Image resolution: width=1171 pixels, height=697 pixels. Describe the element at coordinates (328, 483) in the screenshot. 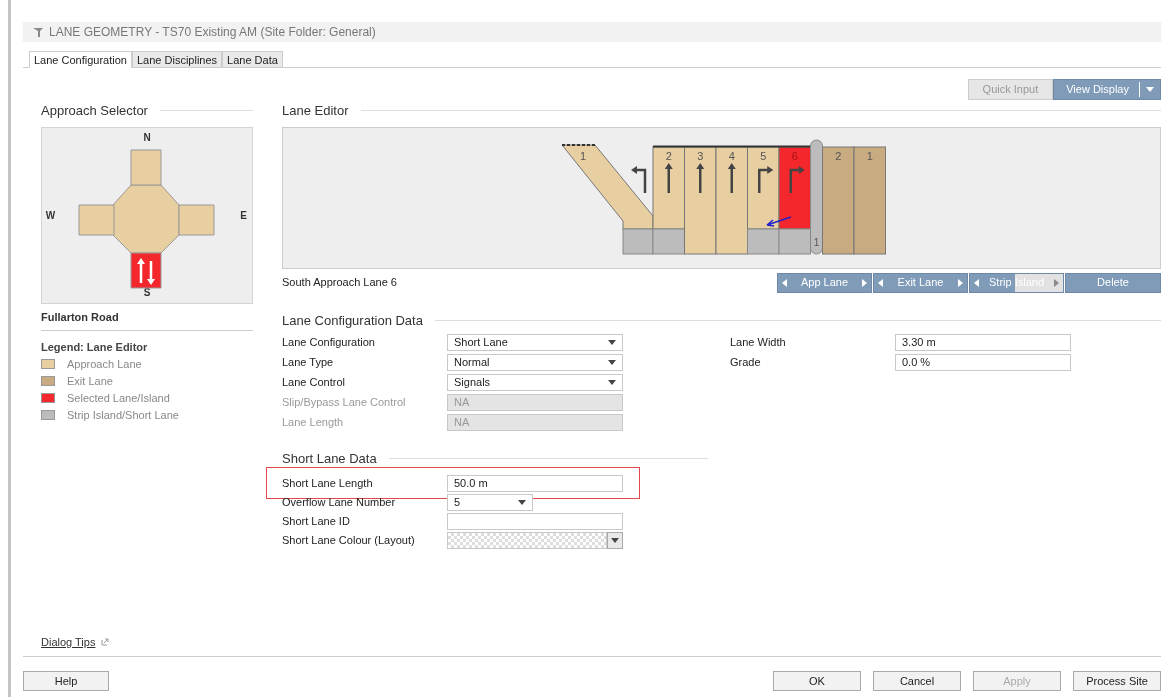

I see `field-label: Short Lane Length` at that location.